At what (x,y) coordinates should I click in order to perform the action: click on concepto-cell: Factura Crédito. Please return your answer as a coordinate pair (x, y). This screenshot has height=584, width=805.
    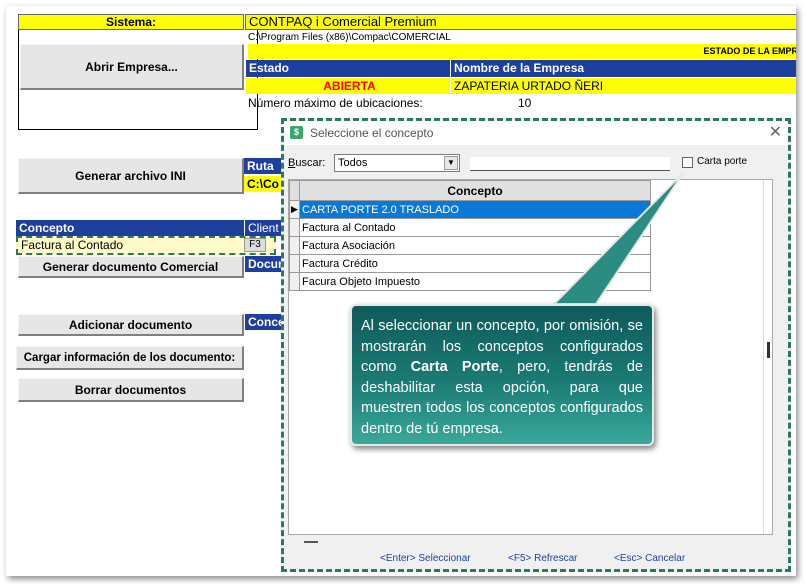
    Looking at the image, I should click on (475, 263).